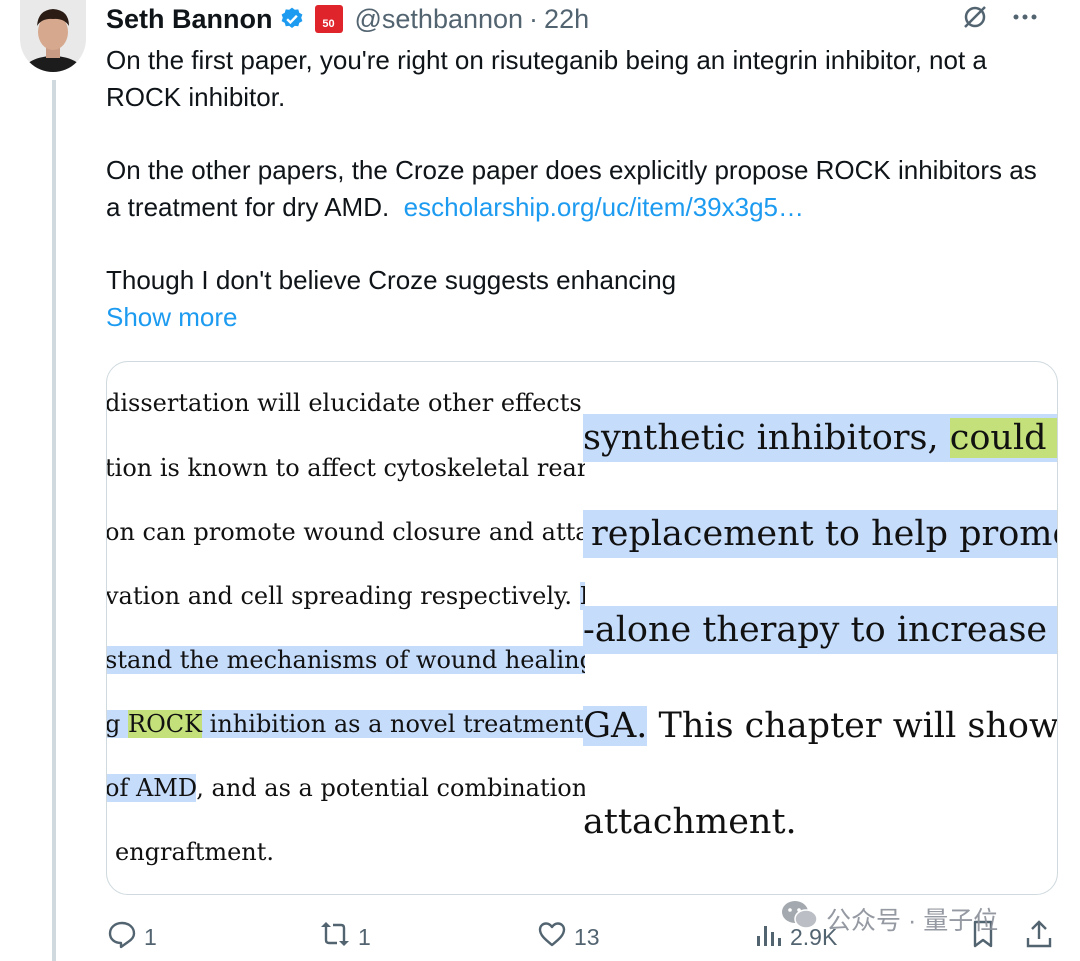 The width and height of the screenshot is (1080, 961). What do you see at coordinates (152, 788) in the screenshot?
I see `doc-highlight: of AMD` at bounding box center [152, 788].